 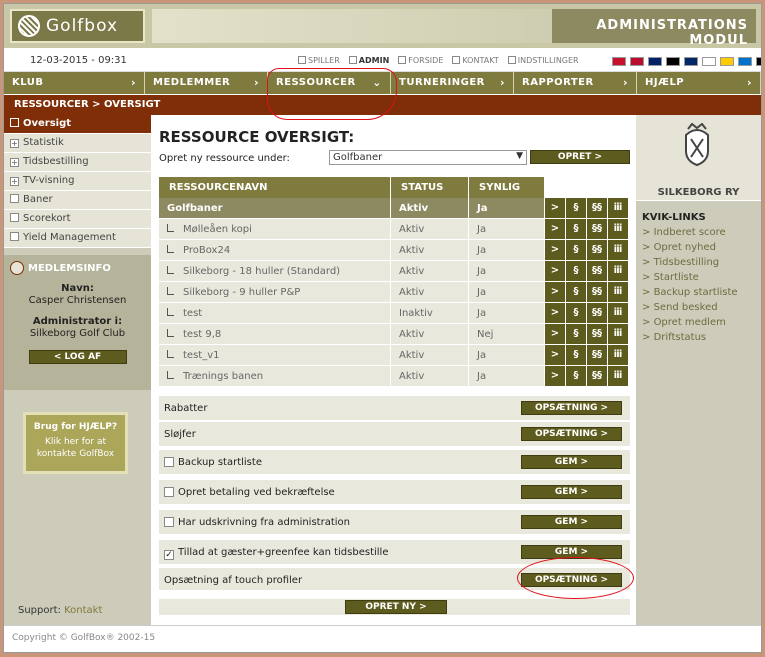 I want to click on resource-name: Silkeborg - 9 huller P&P, so click(x=275, y=292).